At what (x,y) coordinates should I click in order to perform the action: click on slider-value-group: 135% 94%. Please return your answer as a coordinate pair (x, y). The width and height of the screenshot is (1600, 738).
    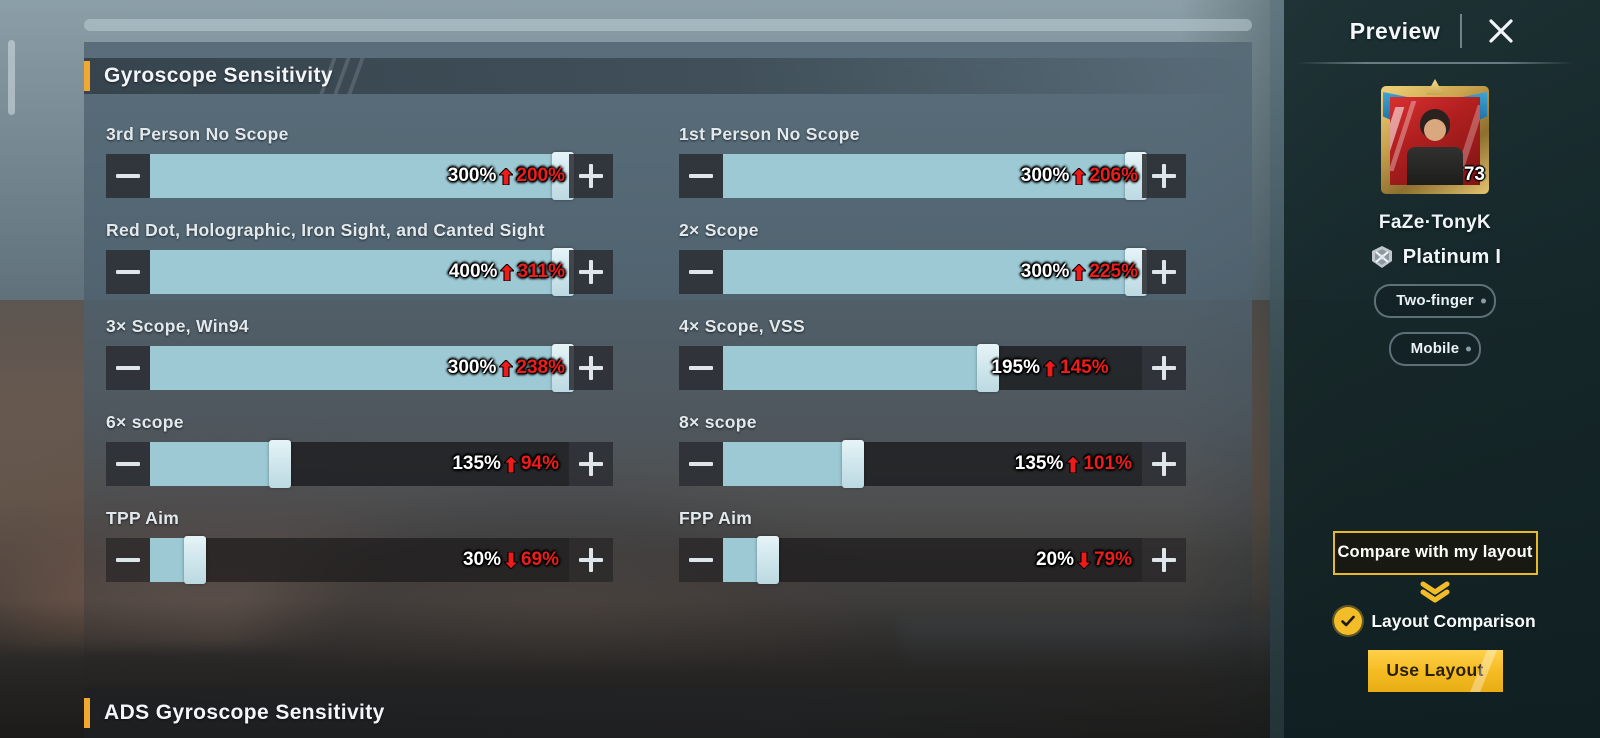
    Looking at the image, I should click on (505, 464).